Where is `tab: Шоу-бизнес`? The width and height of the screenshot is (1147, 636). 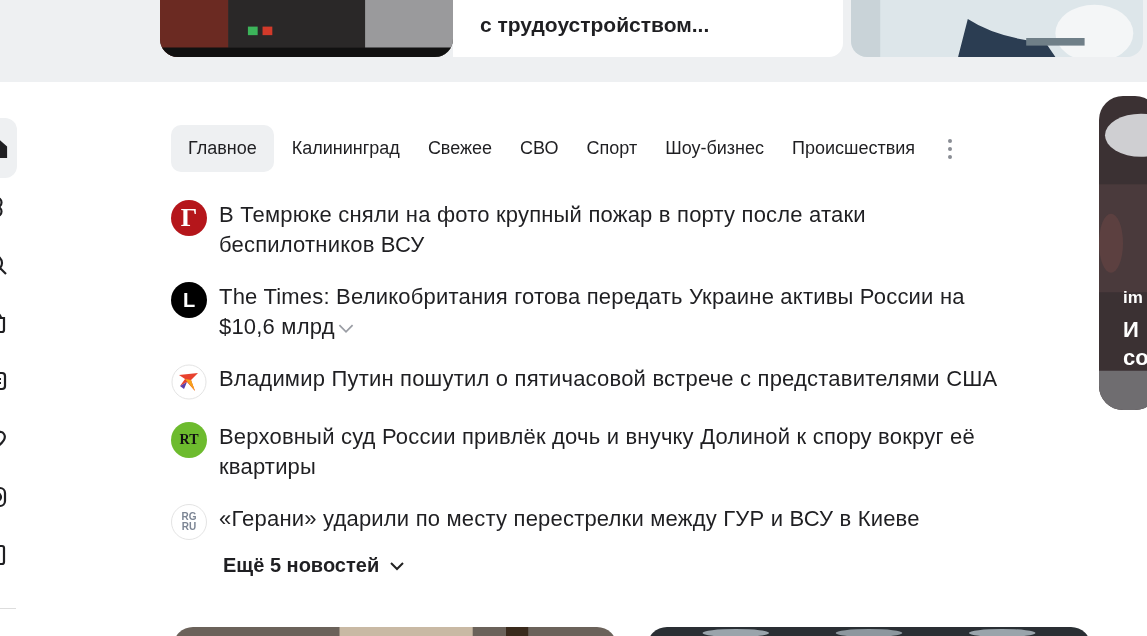
tab: Шоу-бизнес is located at coordinates (715, 148).